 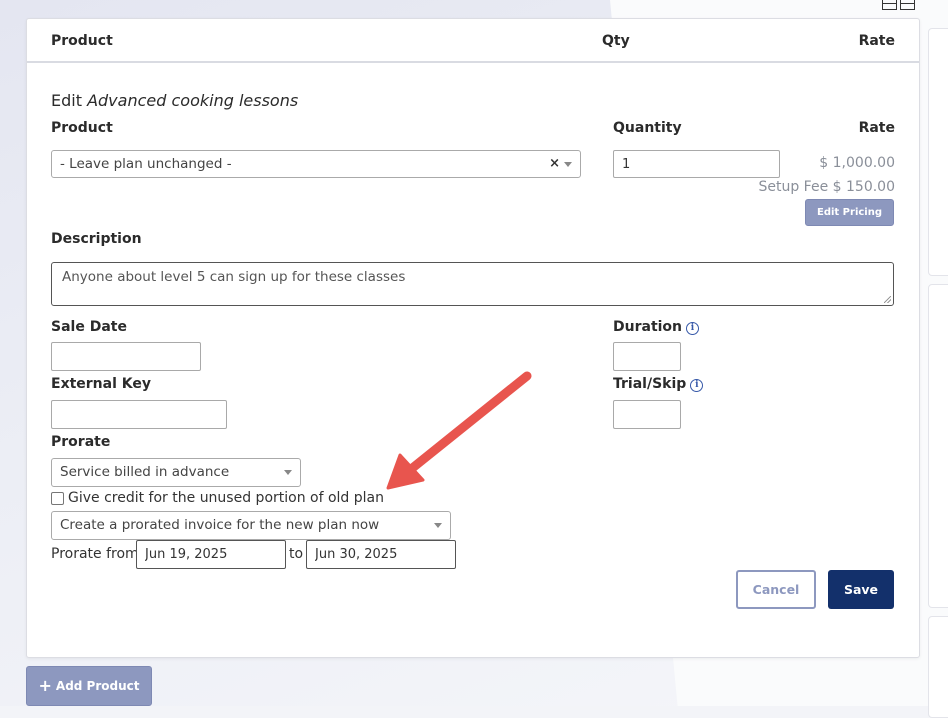 I want to click on add-product-button: + Add Product, so click(x=89, y=686).